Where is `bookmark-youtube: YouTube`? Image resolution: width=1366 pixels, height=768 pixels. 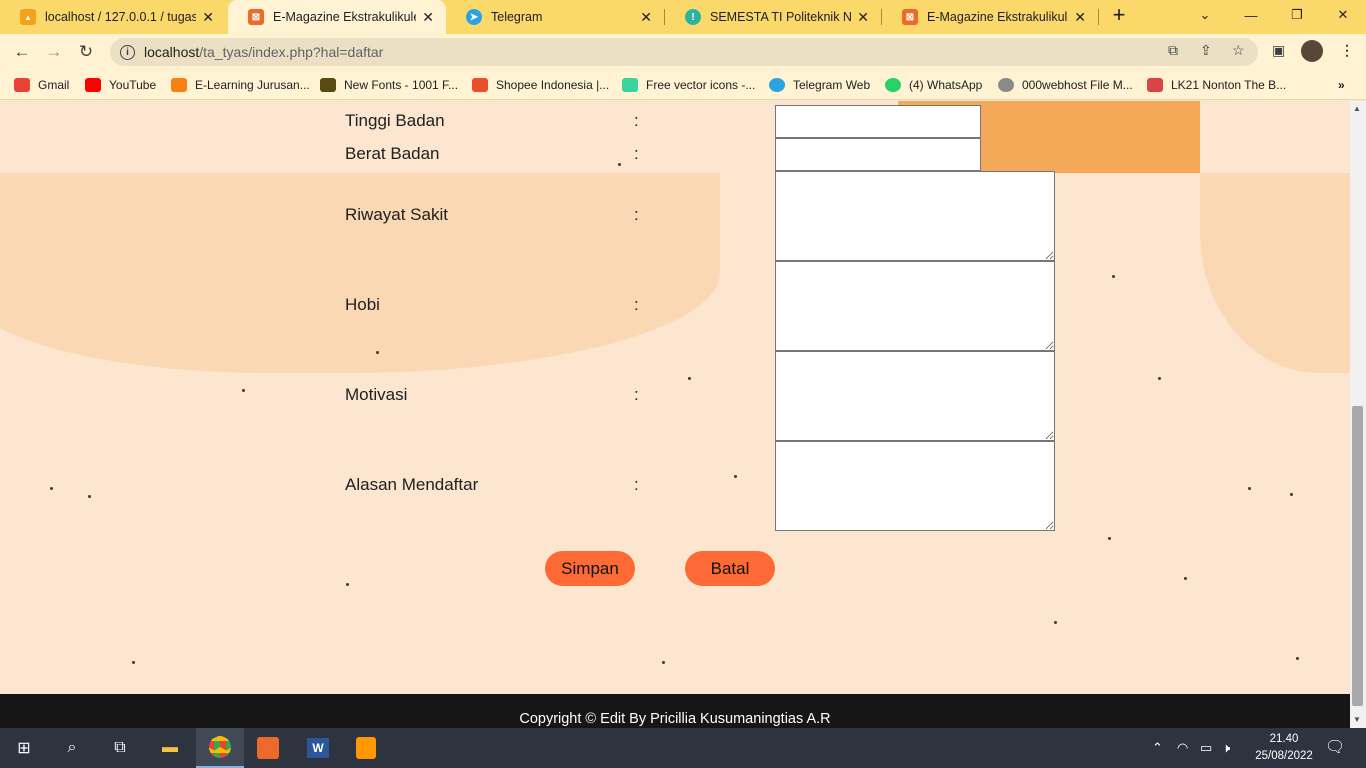
bookmark-youtube: YouTube is located at coordinates (120, 85).